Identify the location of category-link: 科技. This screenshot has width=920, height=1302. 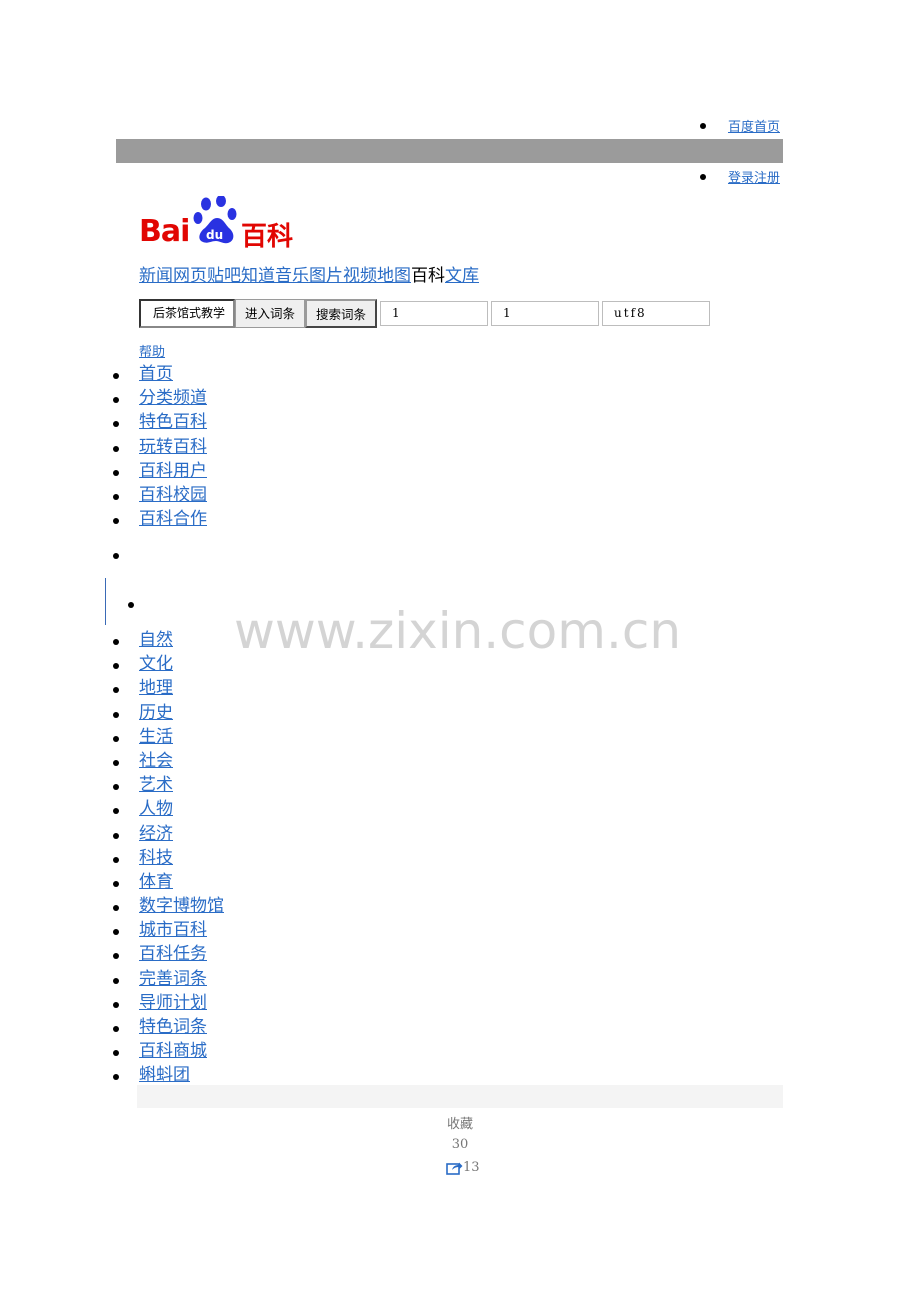
(156, 858).